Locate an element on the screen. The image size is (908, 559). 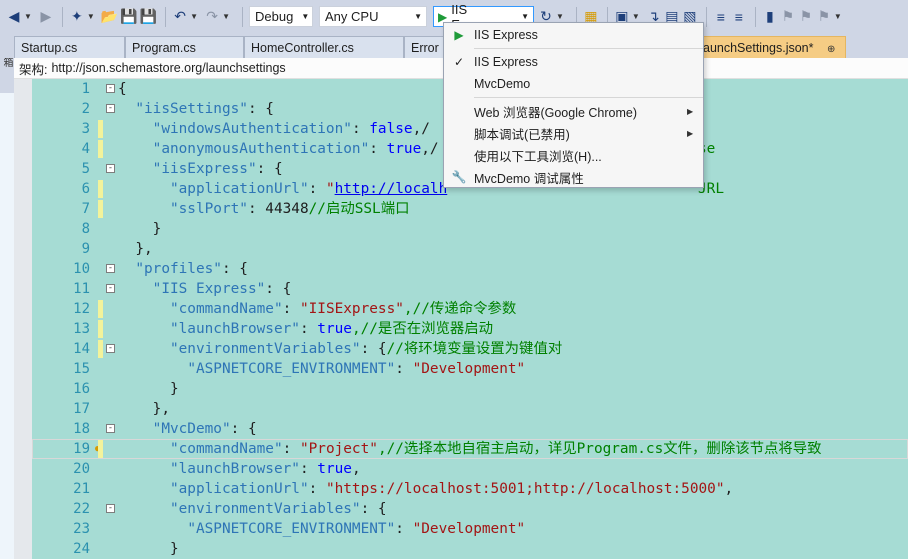
menu-item-debug-properties: 🔧 MvcDemo 调试属性 is located at coordinates (573, 177).